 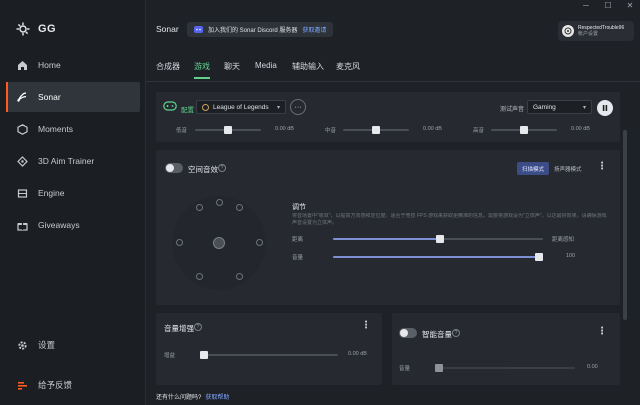 I want to click on page-title: Sonar, so click(x=167, y=29).